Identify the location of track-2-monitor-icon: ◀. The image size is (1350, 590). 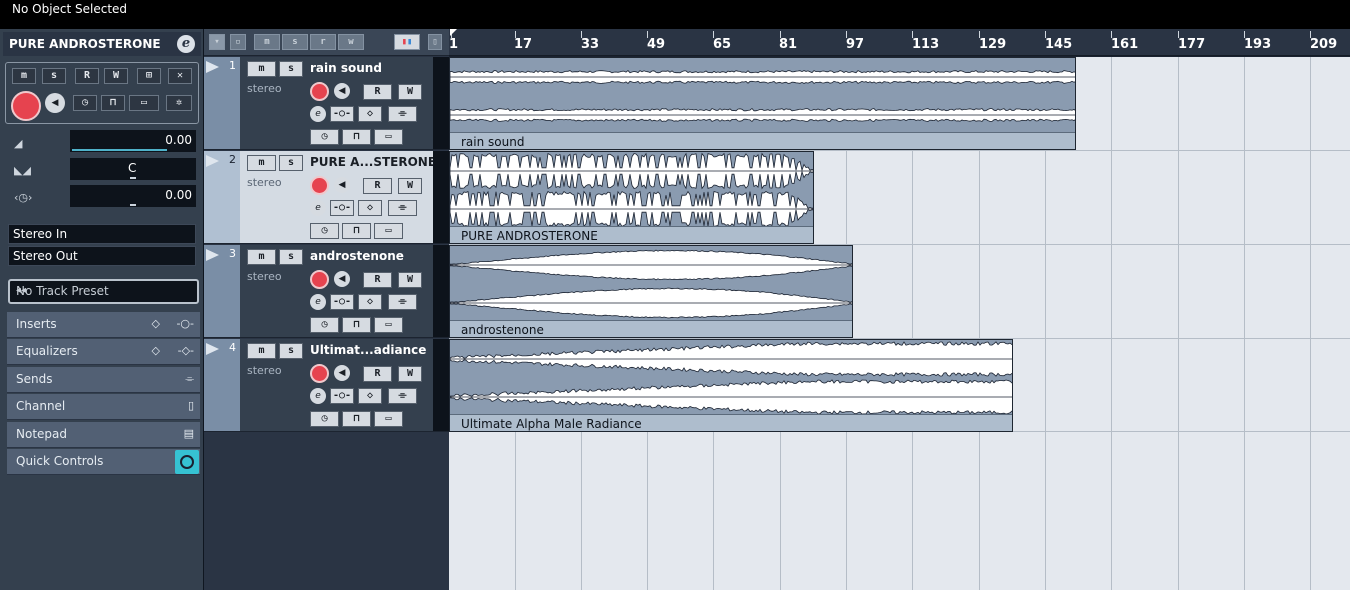
(342, 185).